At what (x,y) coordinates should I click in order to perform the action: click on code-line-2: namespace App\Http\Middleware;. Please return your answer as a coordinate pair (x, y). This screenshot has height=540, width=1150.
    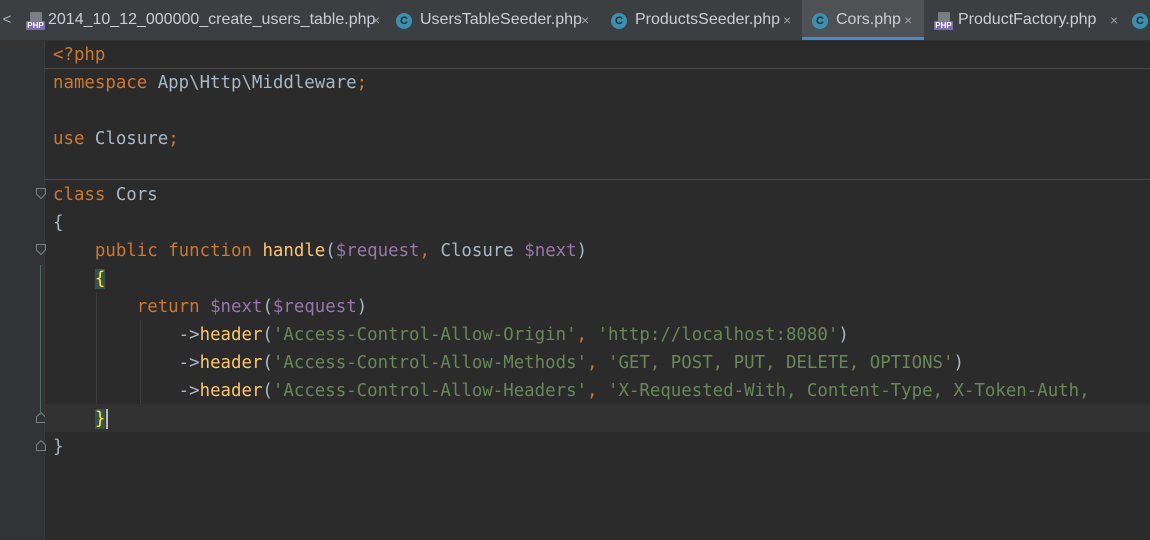
    Looking at the image, I should click on (210, 83).